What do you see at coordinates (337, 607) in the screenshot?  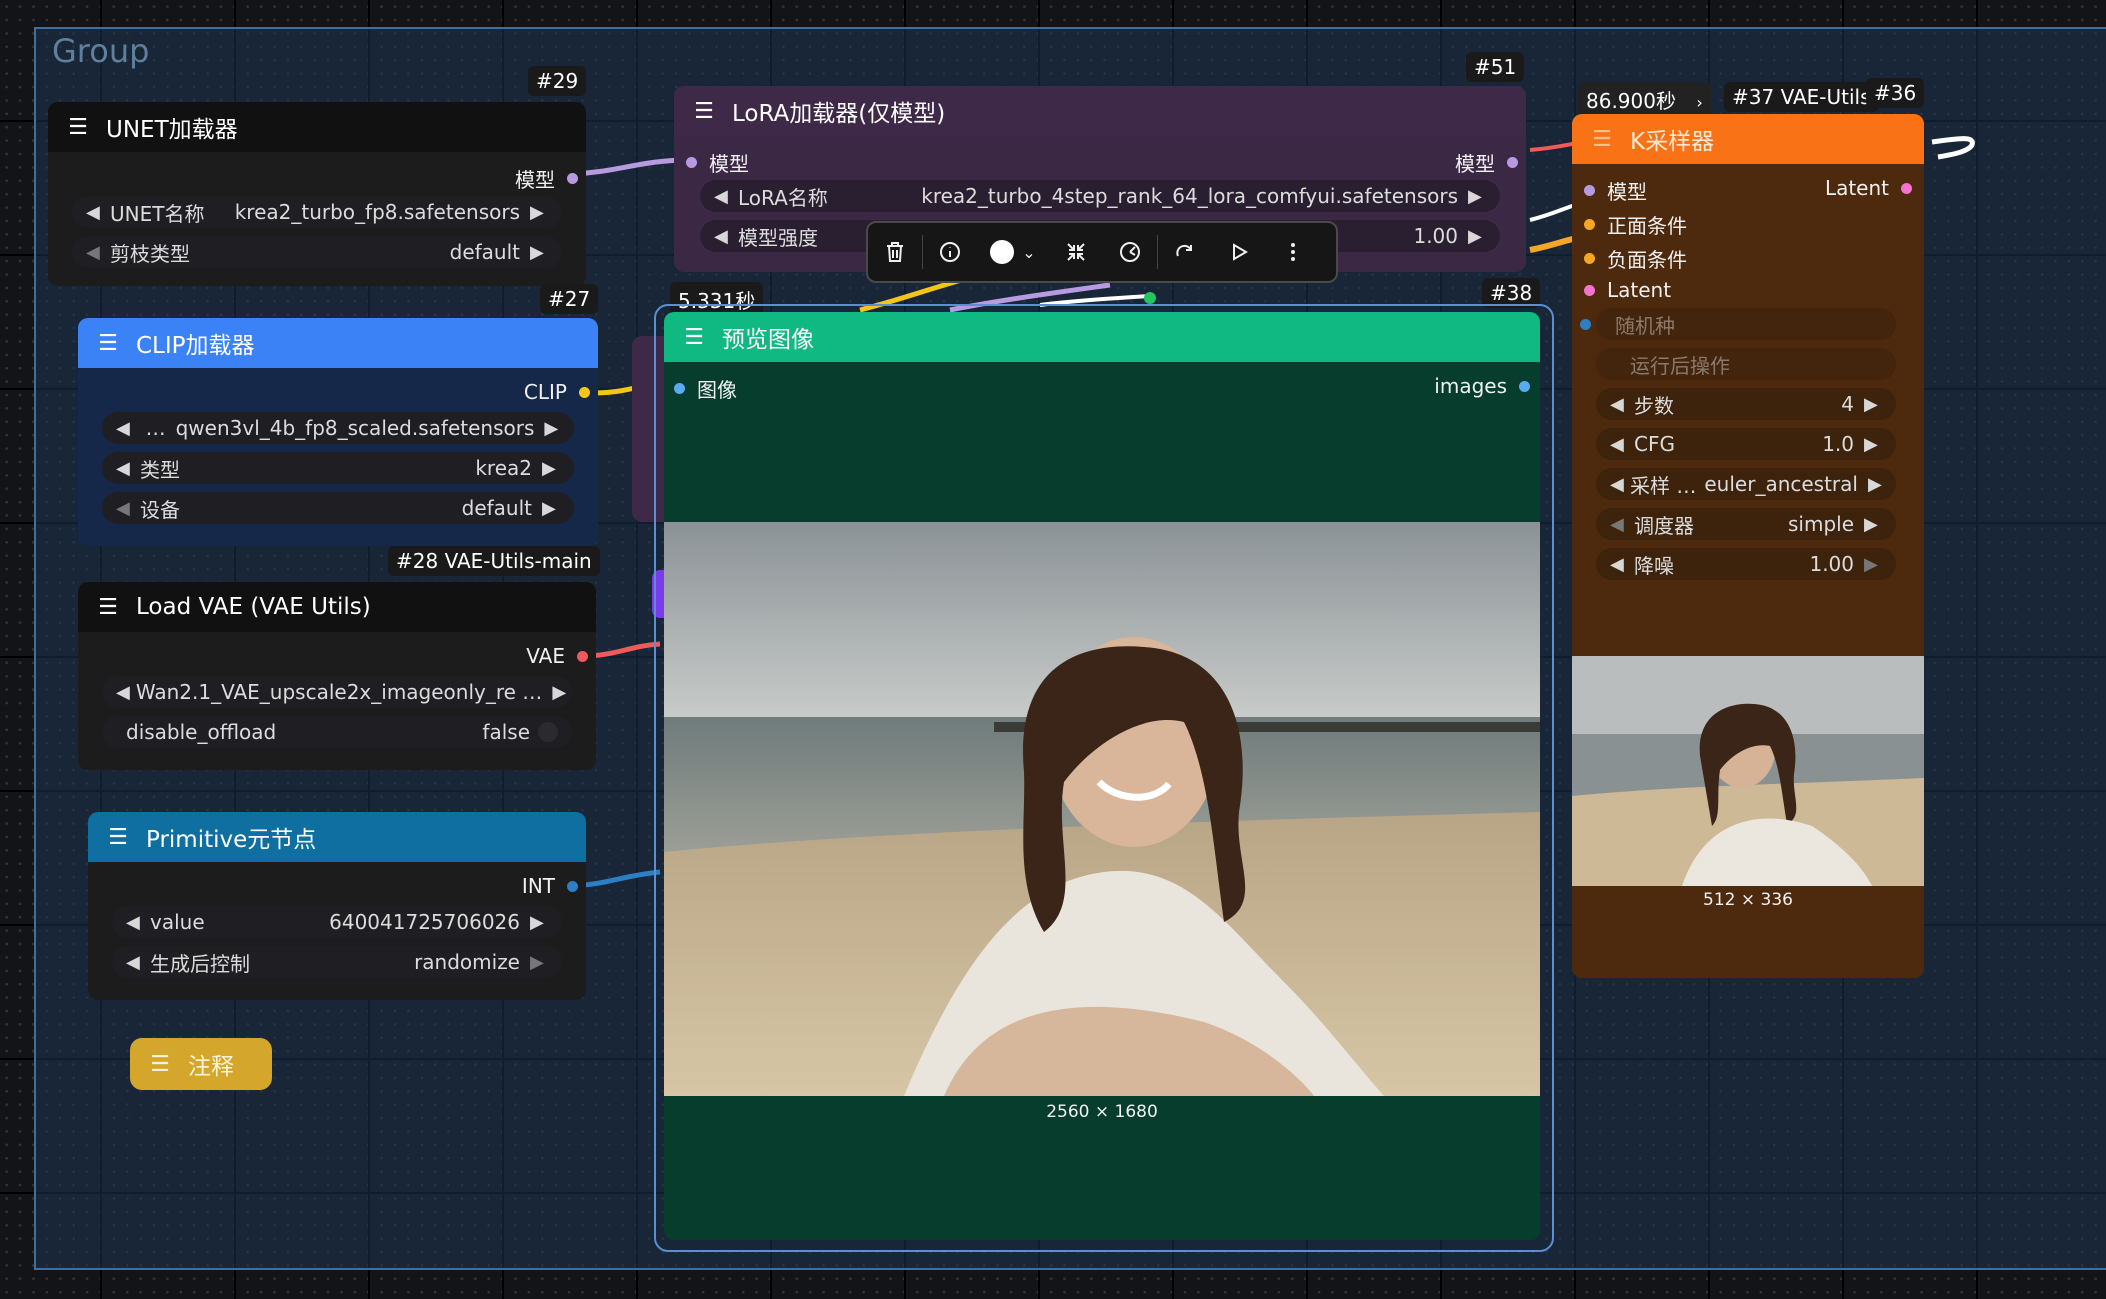 I see `vae-header: ☰ Load VAE (VAE Utils)` at bounding box center [337, 607].